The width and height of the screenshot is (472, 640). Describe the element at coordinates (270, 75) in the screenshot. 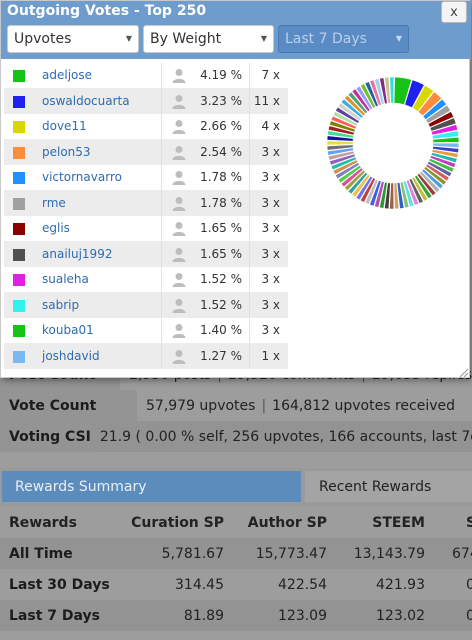

I see `vote-count: 7 x` at that location.